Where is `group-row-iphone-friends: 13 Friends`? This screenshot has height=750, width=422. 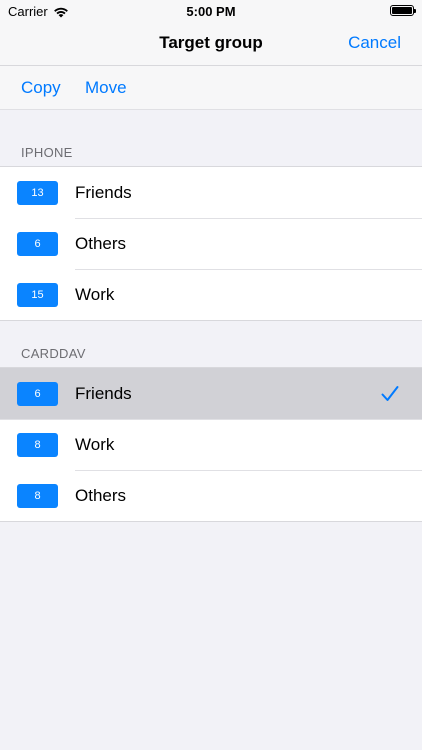 group-row-iphone-friends: 13 Friends is located at coordinates (211, 192).